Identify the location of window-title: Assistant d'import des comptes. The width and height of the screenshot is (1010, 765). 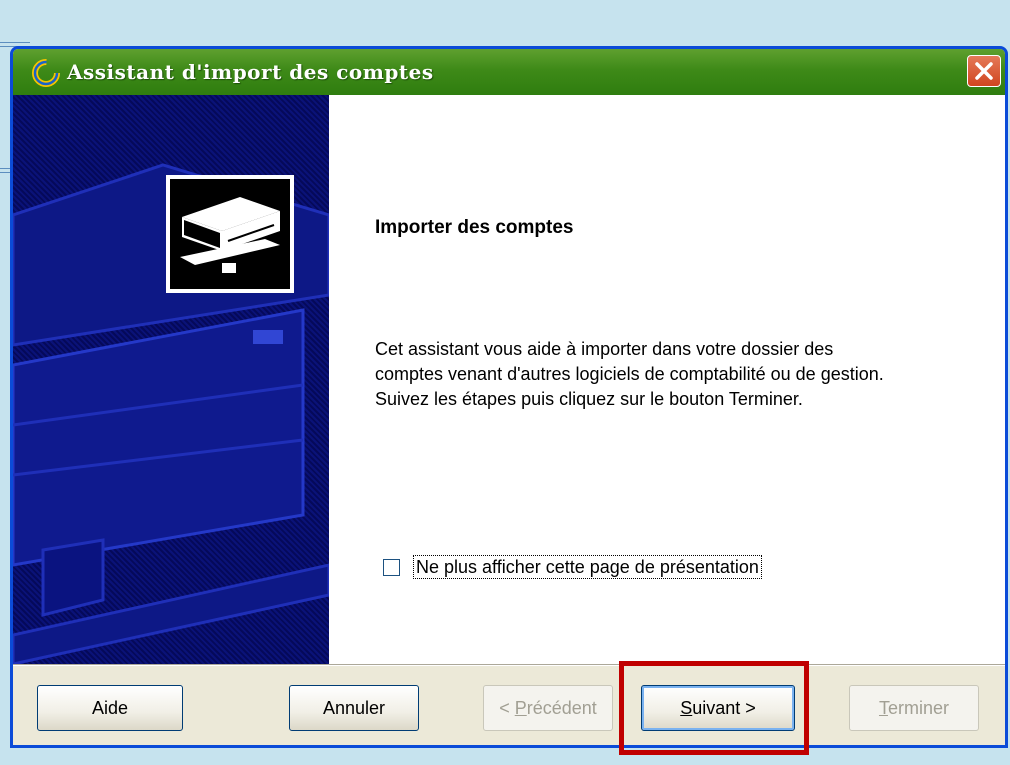
(250, 72).